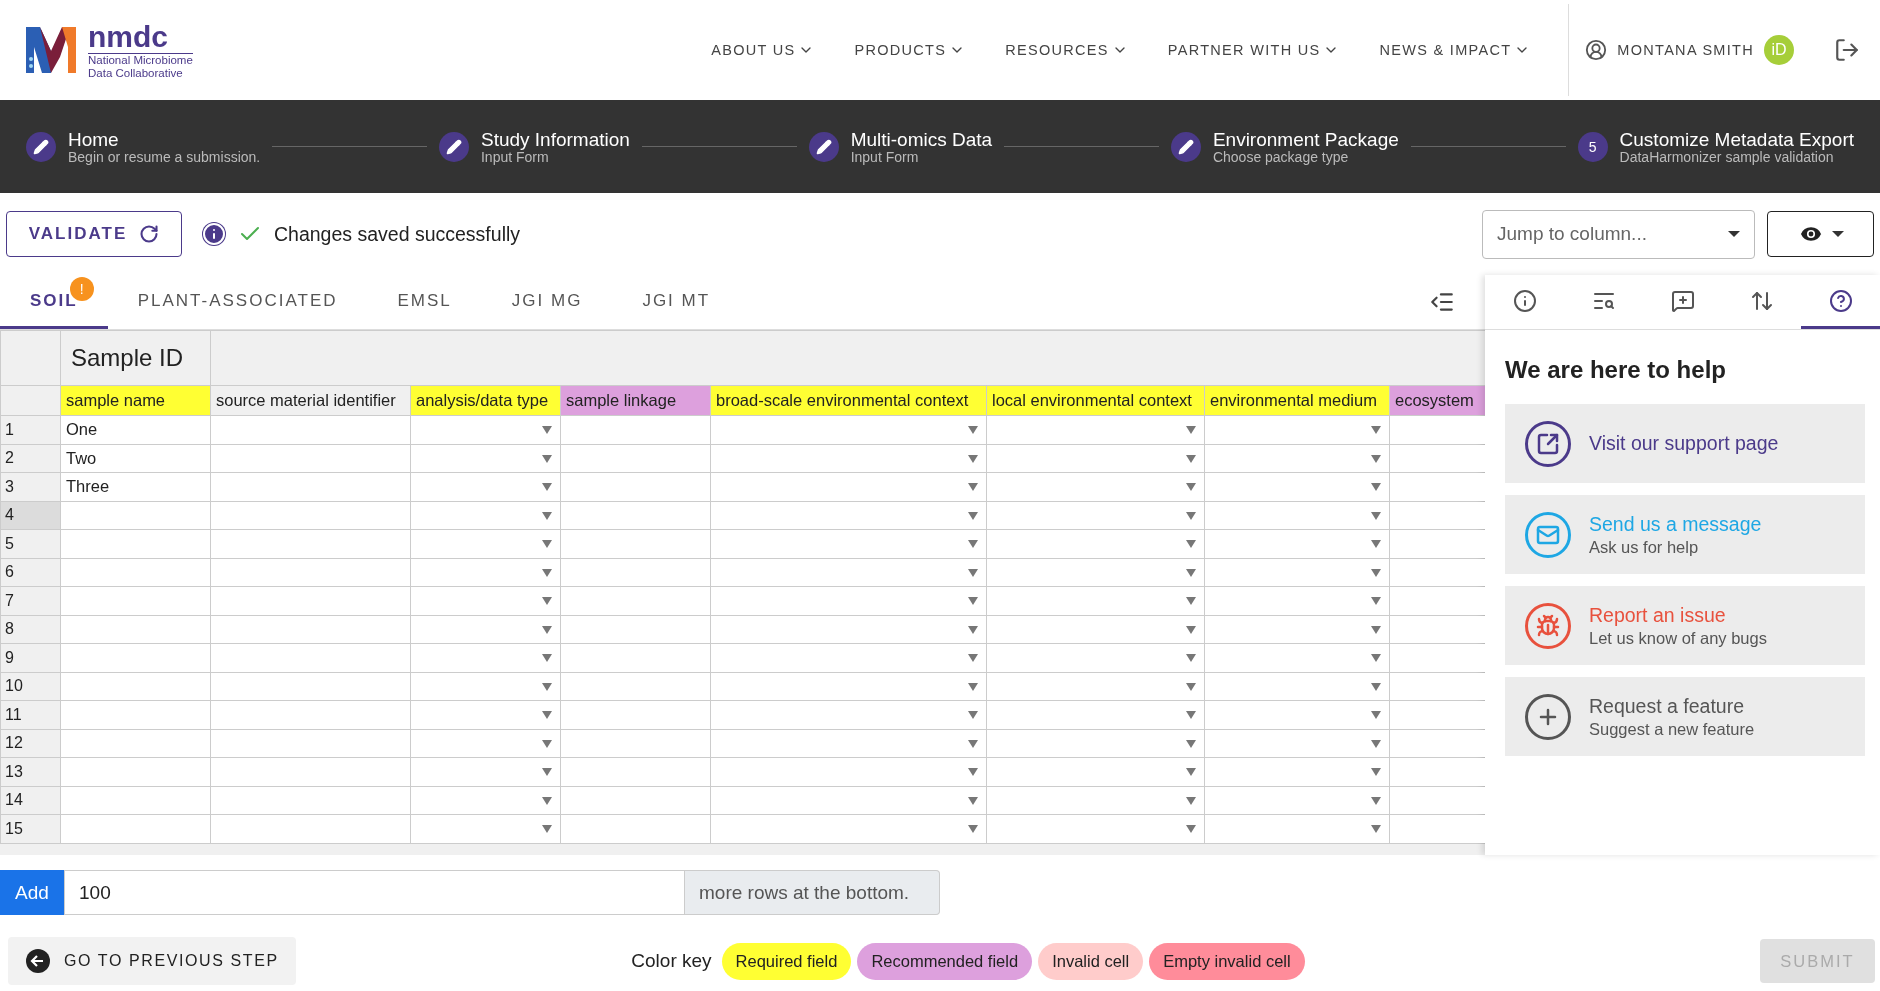 The width and height of the screenshot is (1880, 991). I want to click on help-card: Visit our support page, so click(1685, 443).